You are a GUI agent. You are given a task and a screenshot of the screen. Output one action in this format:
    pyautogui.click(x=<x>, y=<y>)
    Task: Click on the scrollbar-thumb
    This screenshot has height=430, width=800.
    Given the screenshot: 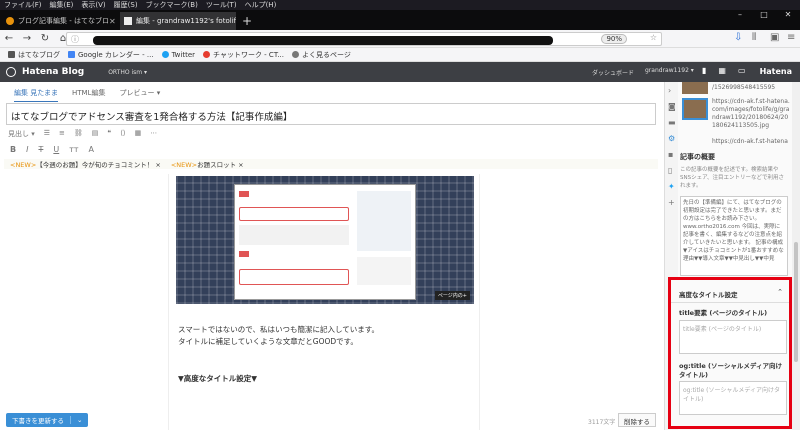 What is the action you would take?
    pyautogui.click(x=796, y=302)
    